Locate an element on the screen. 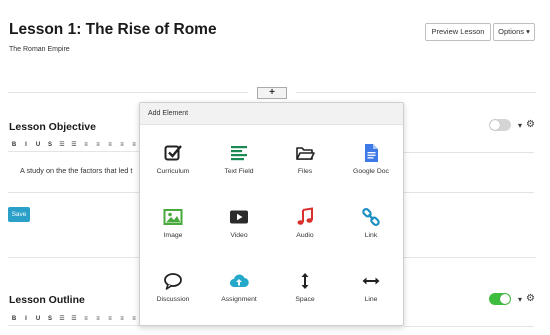 This screenshot has width=550, height=335. element-tile-label: Assignment is located at coordinates (239, 299).